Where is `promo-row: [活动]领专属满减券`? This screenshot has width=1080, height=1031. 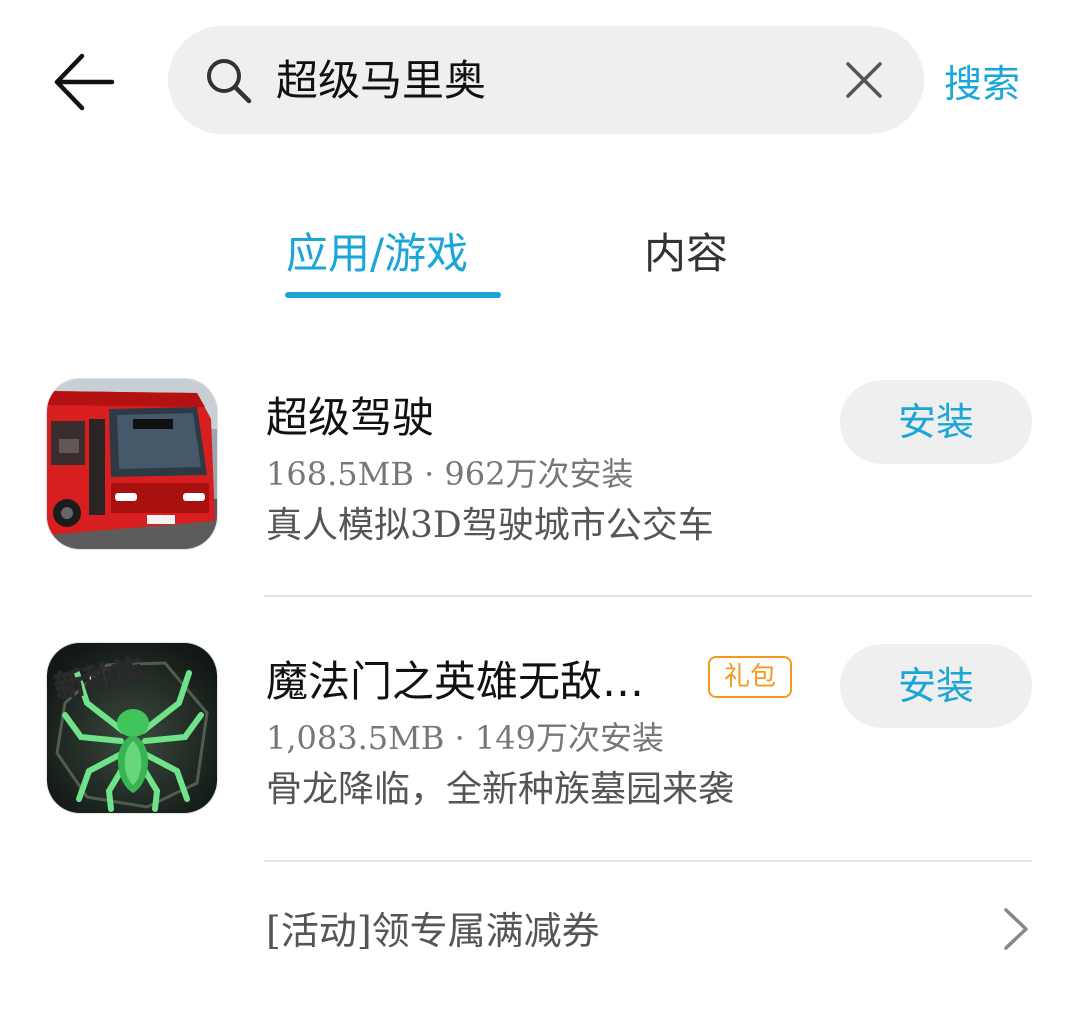 promo-row: [活动]领专属满减券 is located at coordinates (540, 935).